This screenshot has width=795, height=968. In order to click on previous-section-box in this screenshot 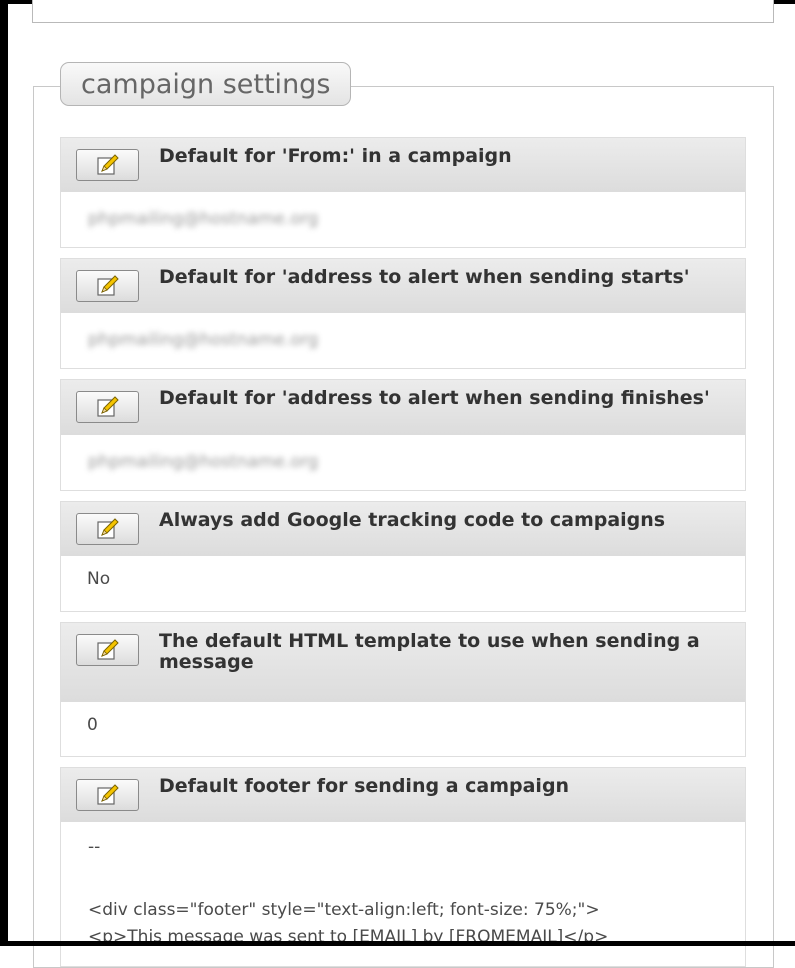, I will do `click(403, 11)`.